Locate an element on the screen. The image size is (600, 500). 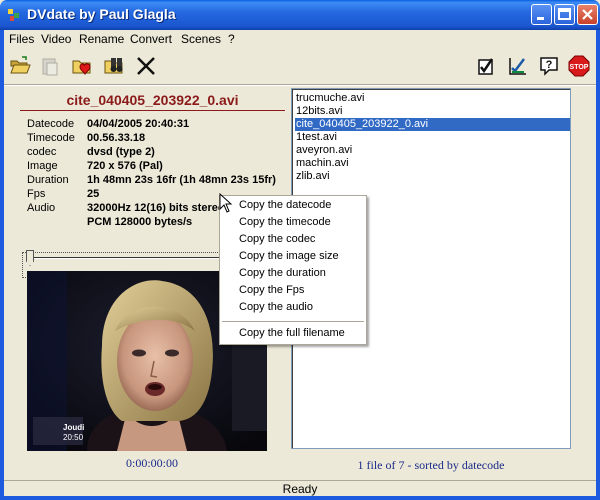
info-value: 1h 48mn 23s 16fr (1h 48mn 23s 15fr) is located at coordinates (181, 180).